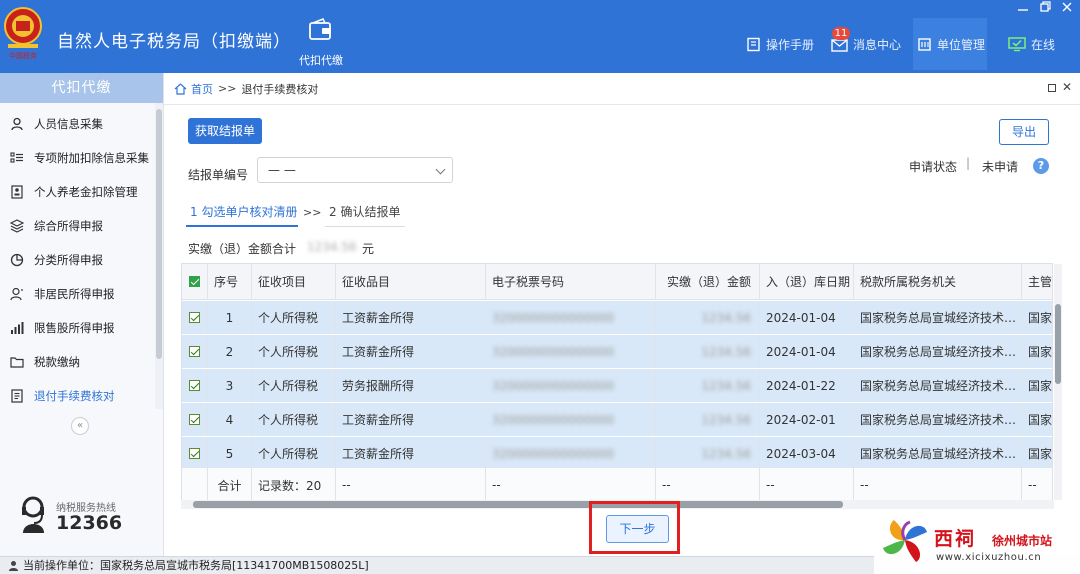  I want to click on user-icon, so click(13, 566).